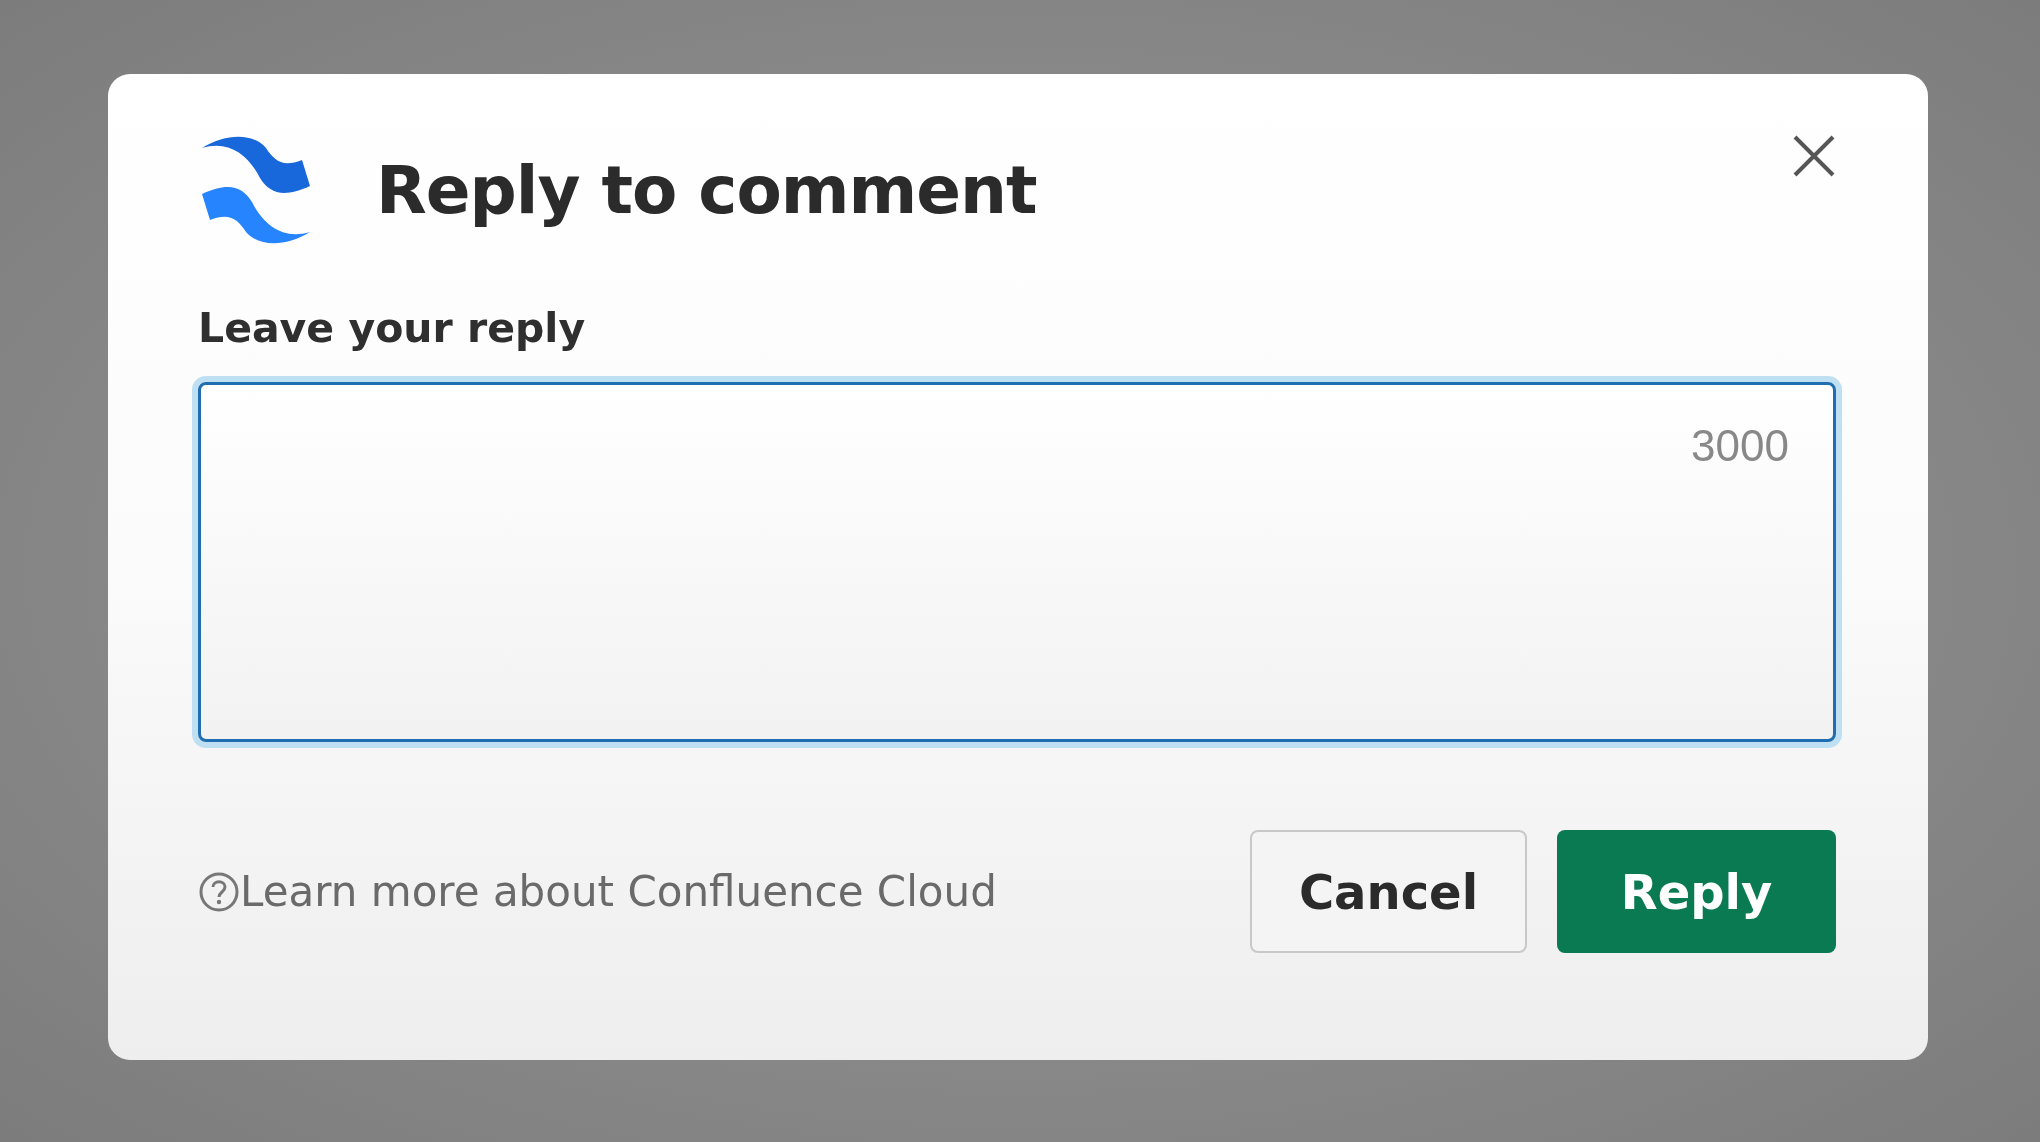 This screenshot has height=1142, width=2040. Describe the element at coordinates (618, 891) in the screenshot. I see `help-link: Learn more about Confluence Cloud` at that location.